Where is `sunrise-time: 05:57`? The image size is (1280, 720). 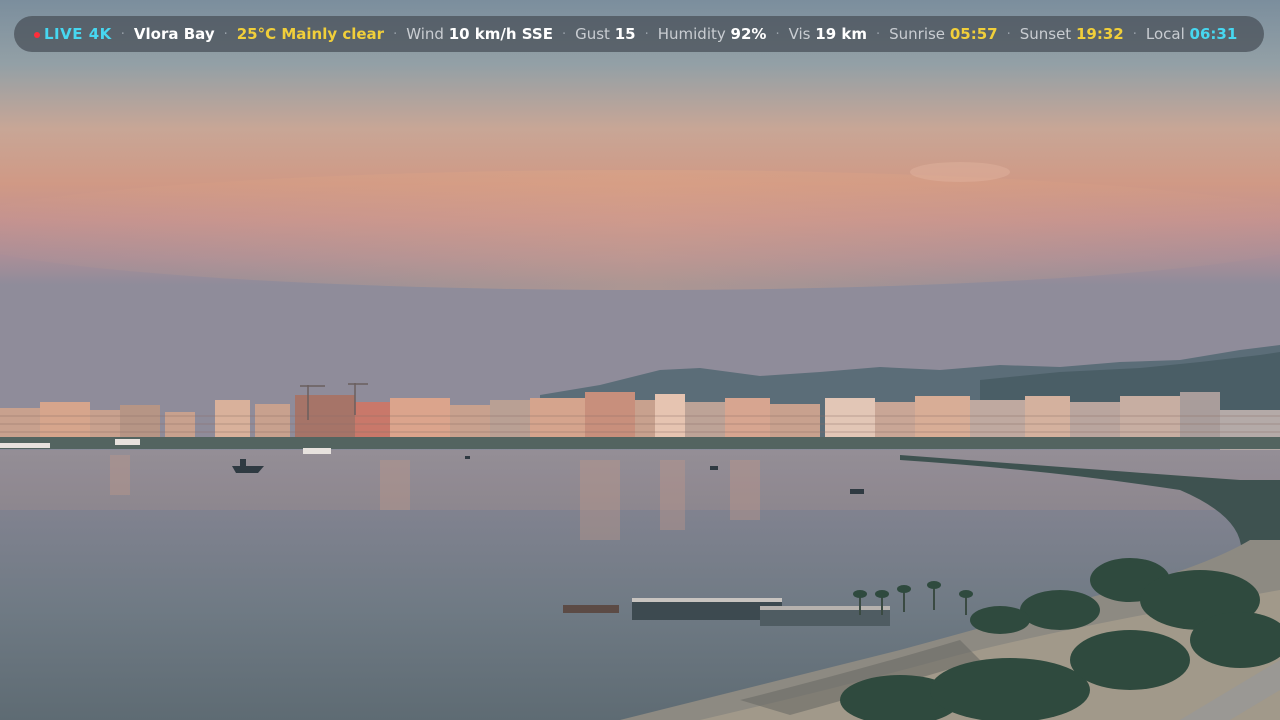 sunrise-time: 05:57 is located at coordinates (973, 34).